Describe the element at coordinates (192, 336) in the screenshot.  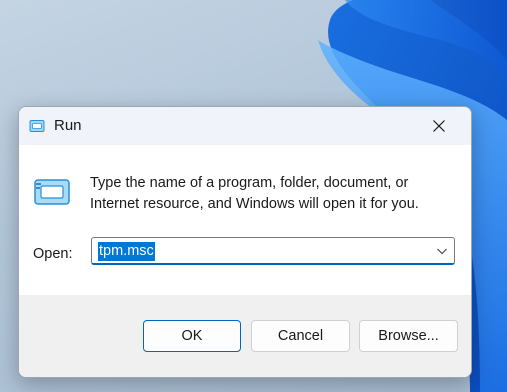
I see `ok-button: OK` at that location.